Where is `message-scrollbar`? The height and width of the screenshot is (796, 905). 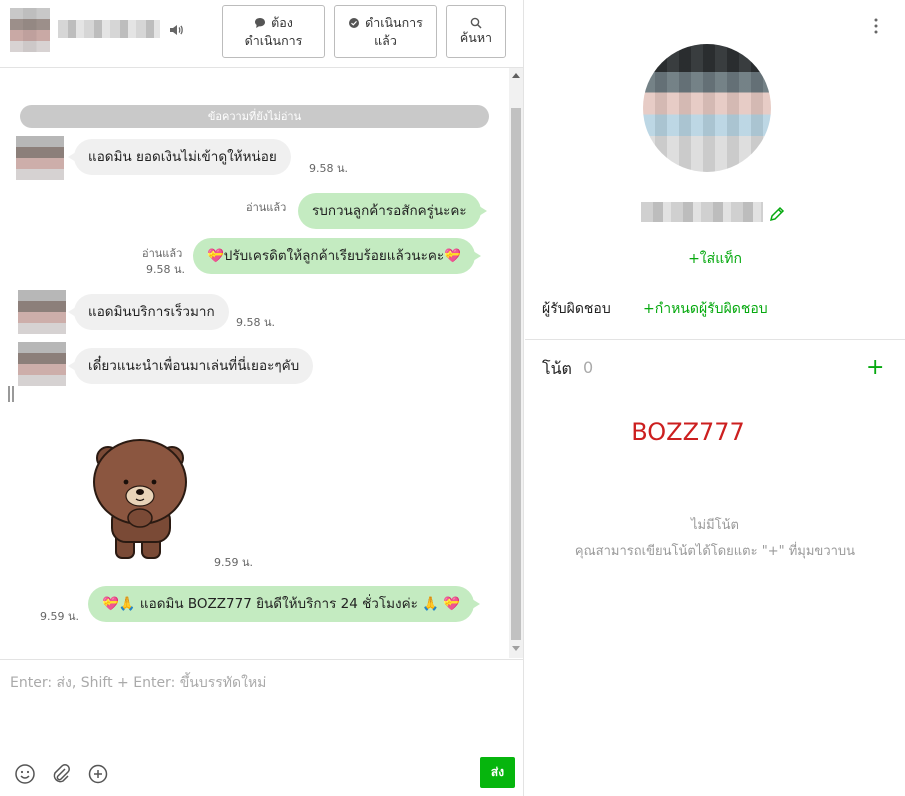 message-scrollbar is located at coordinates (516, 363).